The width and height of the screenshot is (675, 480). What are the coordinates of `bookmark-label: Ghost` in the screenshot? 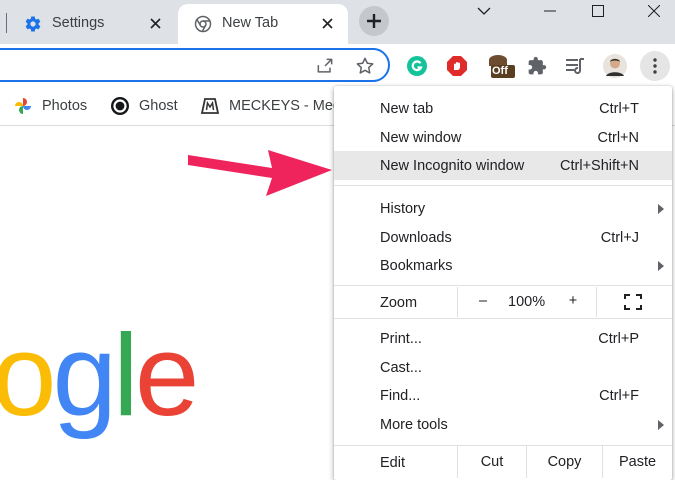 It's located at (158, 106).